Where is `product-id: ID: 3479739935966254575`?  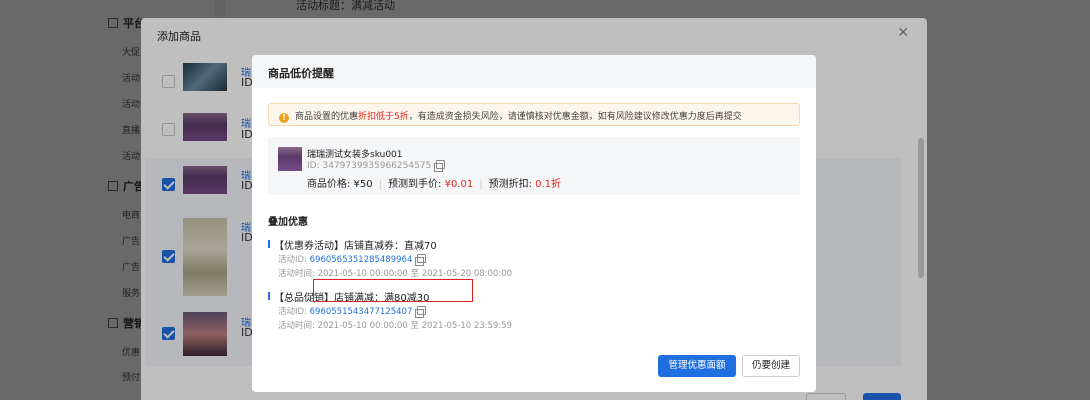 product-id: ID: 3479739935966254575 is located at coordinates (376, 166).